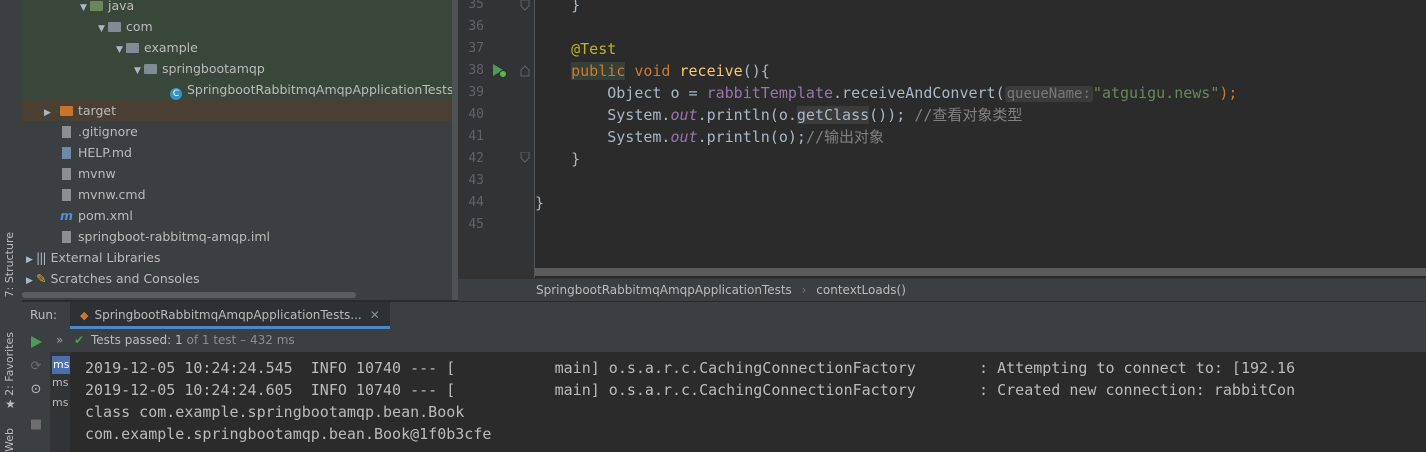  Describe the element at coordinates (80, 131) in the screenshot. I see `tree-item-gitignore: .gitignore` at that location.